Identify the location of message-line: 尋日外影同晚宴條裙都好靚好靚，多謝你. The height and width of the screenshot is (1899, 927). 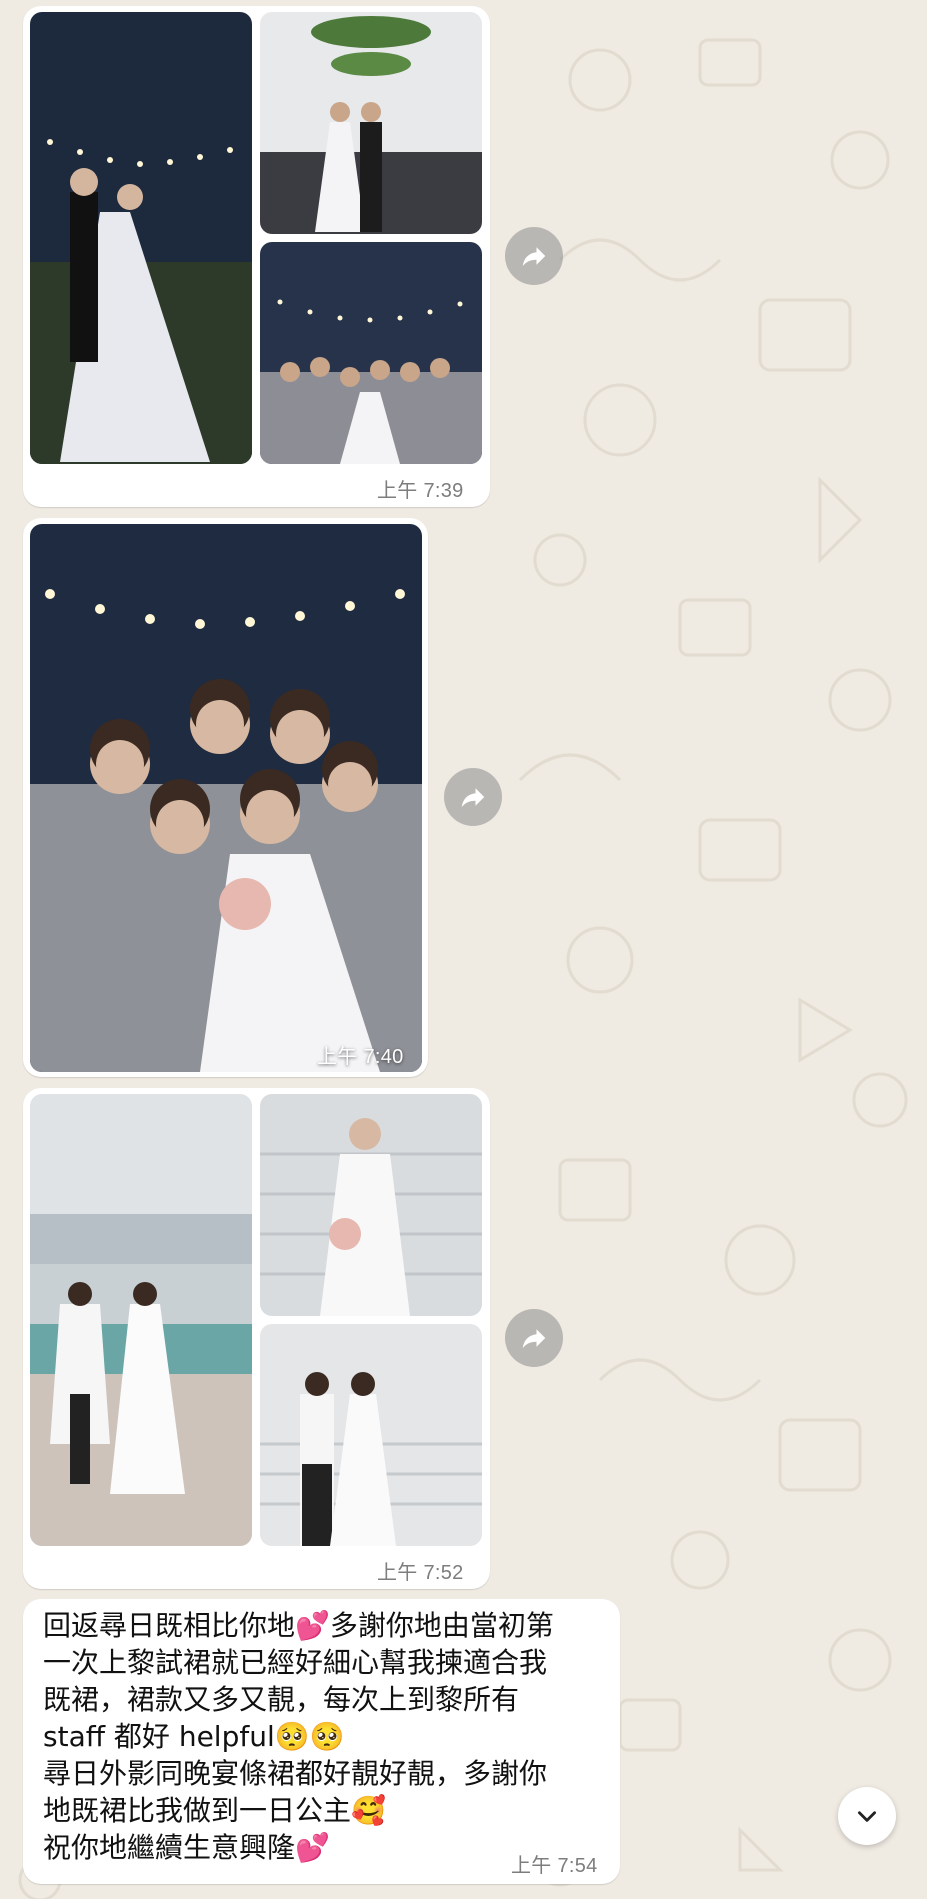
(295, 1773).